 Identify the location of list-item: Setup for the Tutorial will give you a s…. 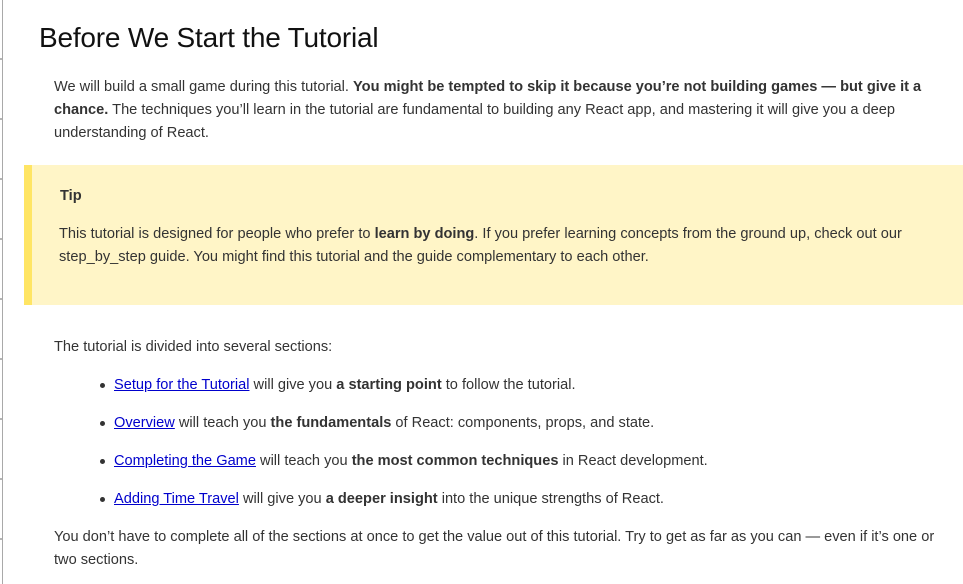
(525, 393).